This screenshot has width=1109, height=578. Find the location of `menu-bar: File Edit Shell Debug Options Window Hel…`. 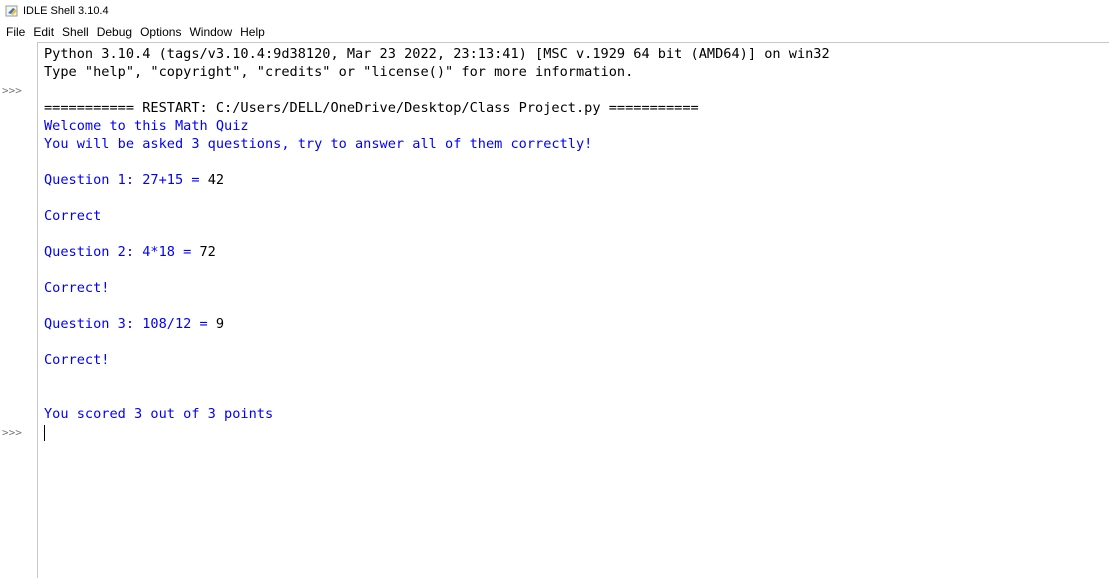

menu-bar: File Edit Shell Debug Options Window Hel… is located at coordinates (554, 32).